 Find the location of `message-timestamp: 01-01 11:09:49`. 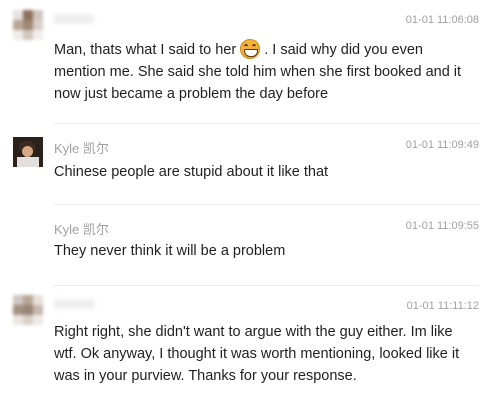

message-timestamp: 01-01 11:09:49 is located at coordinates (442, 145).